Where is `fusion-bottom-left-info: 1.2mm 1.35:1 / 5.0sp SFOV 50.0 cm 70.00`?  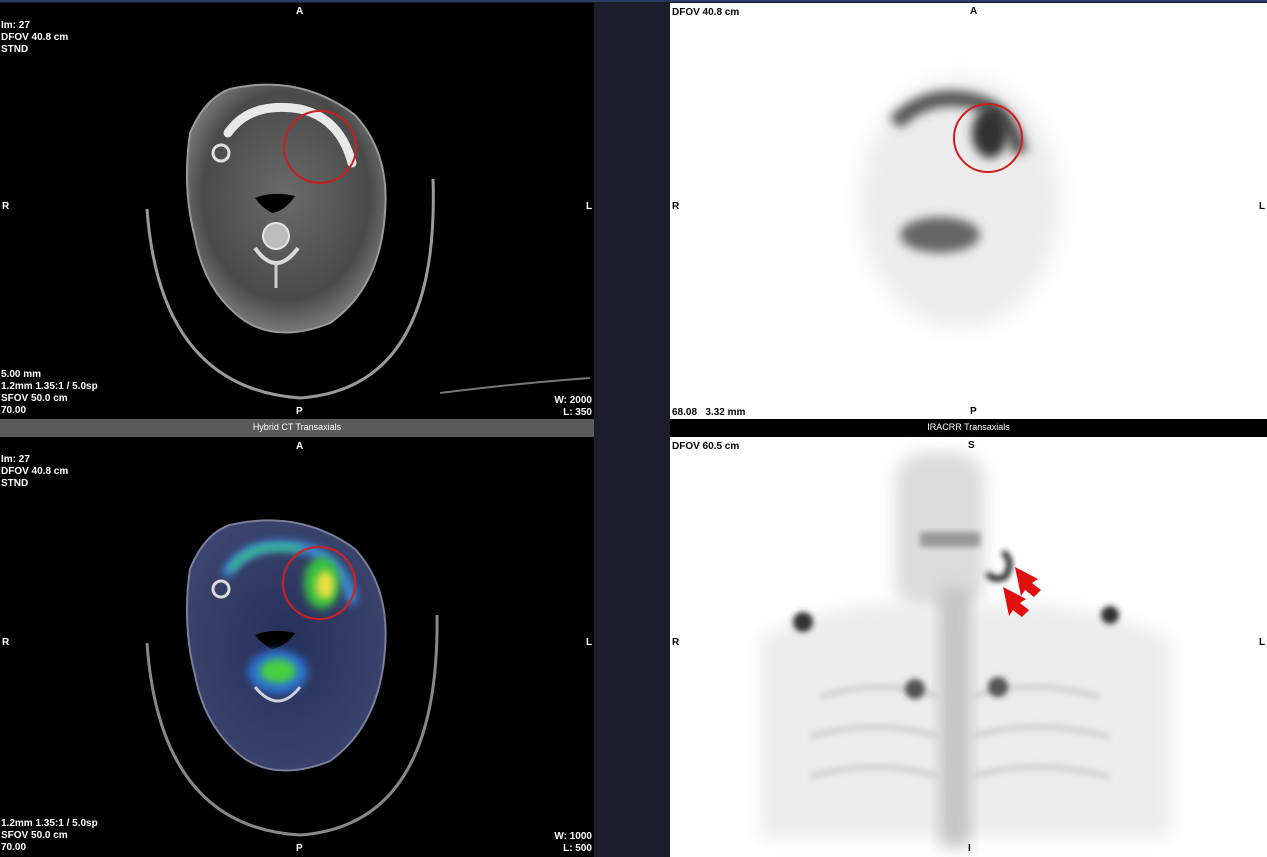
fusion-bottom-left-info: 1.2mm 1.35:1 / 5.0sp SFOV 50.0 cm 70.00 is located at coordinates (49, 836).